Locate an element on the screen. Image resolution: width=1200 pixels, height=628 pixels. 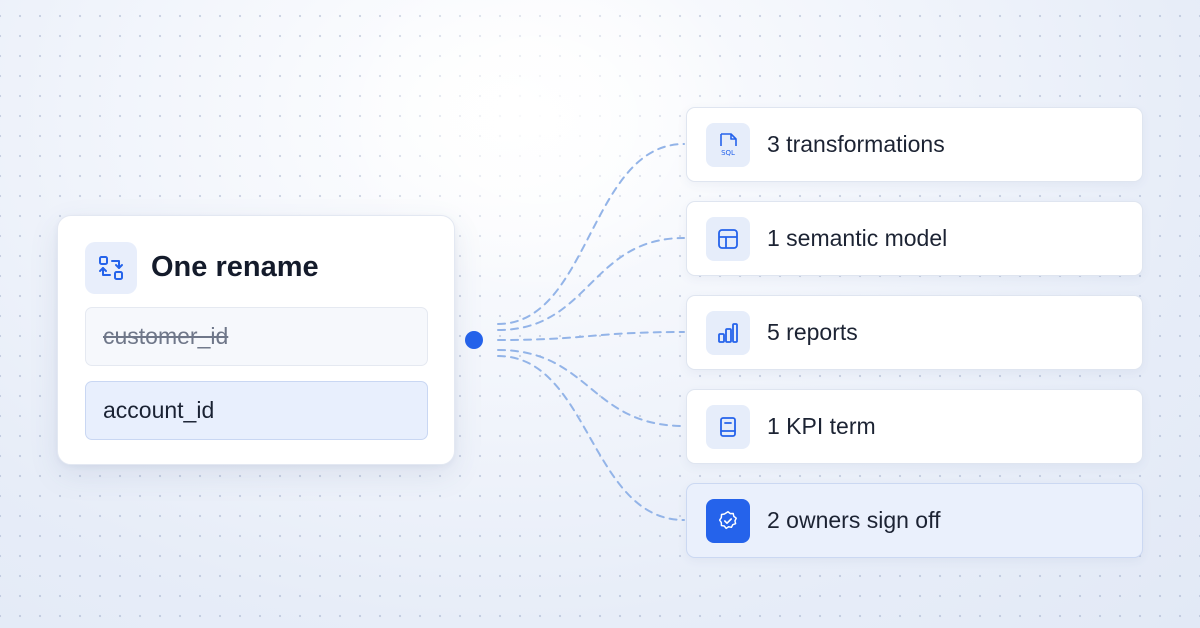
card-title: One rename is located at coordinates (235, 267).